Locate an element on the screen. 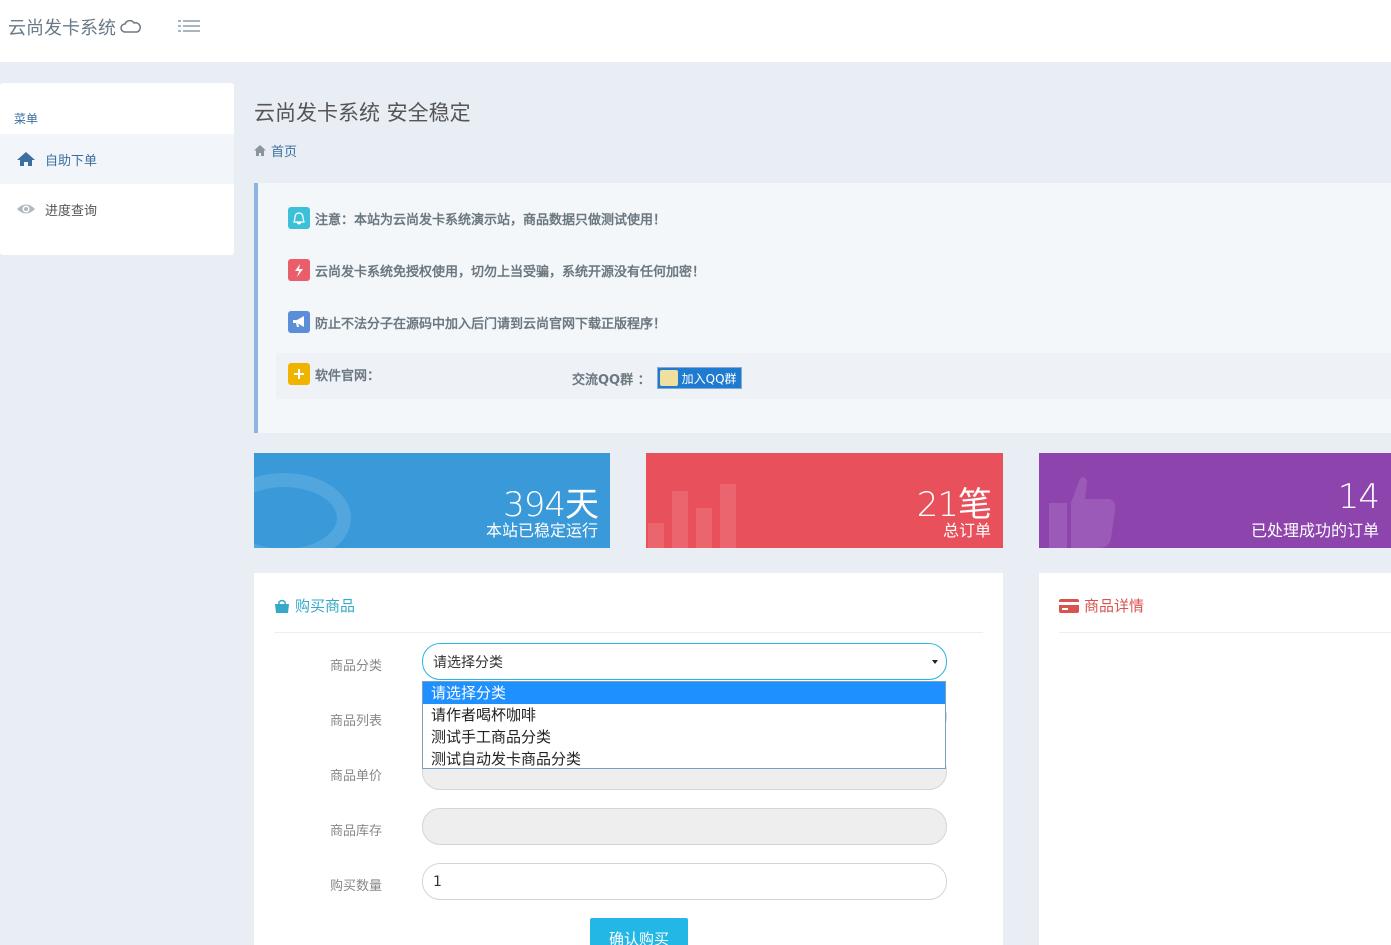 This screenshot has width=1391, height=945. quantity-label: 购买数量 is located at coordinates (356, 886).